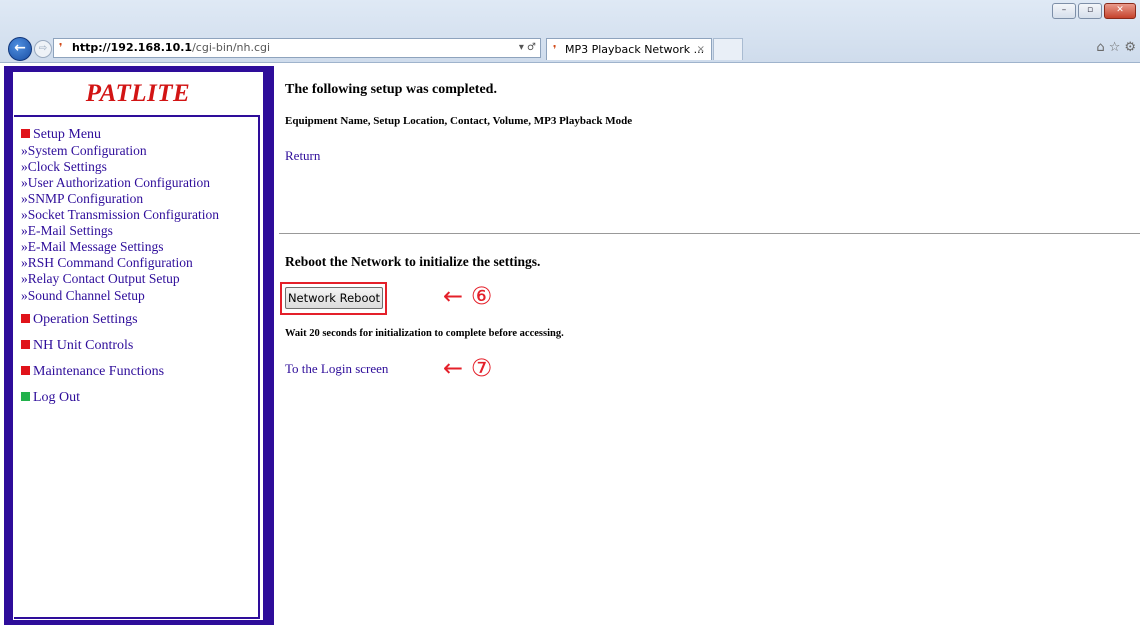 The height and width of the screenshot is (625, 1140). I want to click on nav-item-email-settings: »E-Mail Settings, so click(67, 231).